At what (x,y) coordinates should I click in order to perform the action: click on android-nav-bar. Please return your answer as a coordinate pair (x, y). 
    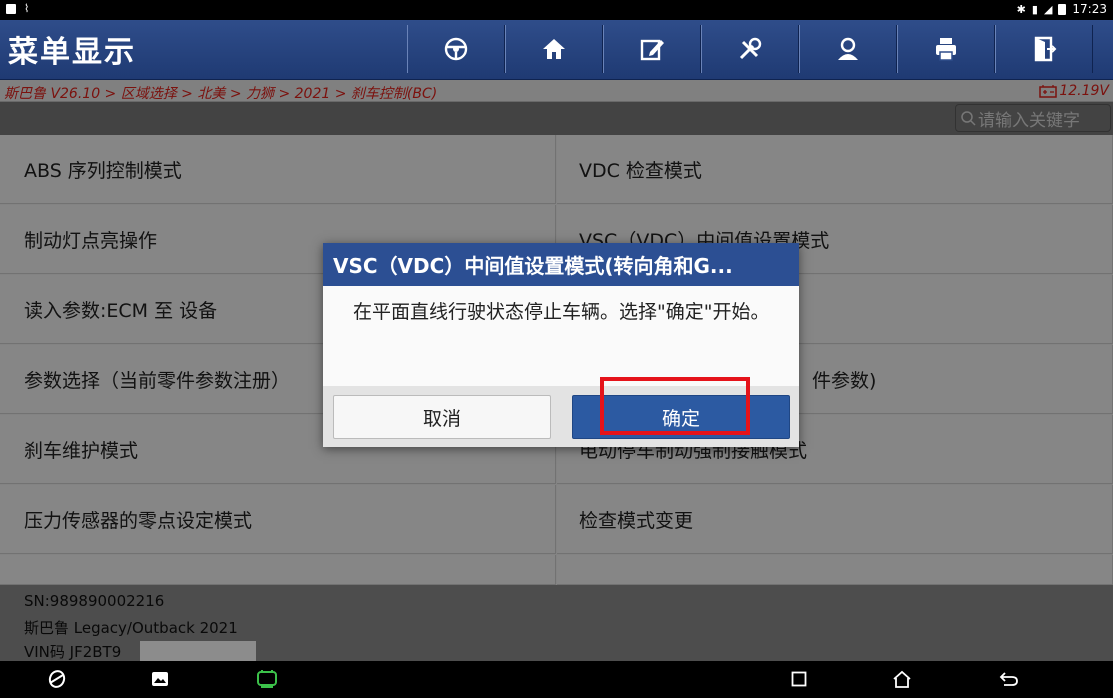
    Looking at the image, I should click on (556, 679).